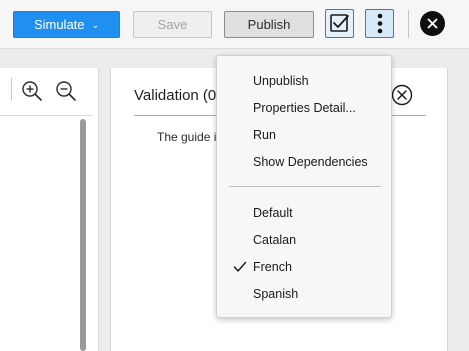  I want to click on vertical-scrollbar, so click(83, 235).